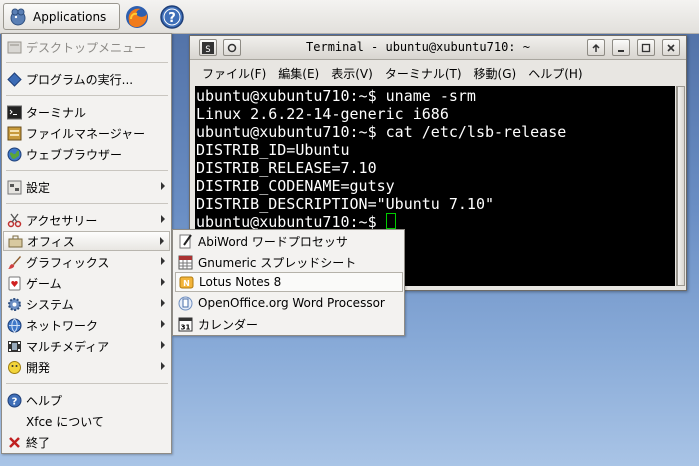  Describe the element at coordinates (295, 186) in the screenshot. I see `terminal-line: DISTRIB_CODENAME=gutsy` at that location.